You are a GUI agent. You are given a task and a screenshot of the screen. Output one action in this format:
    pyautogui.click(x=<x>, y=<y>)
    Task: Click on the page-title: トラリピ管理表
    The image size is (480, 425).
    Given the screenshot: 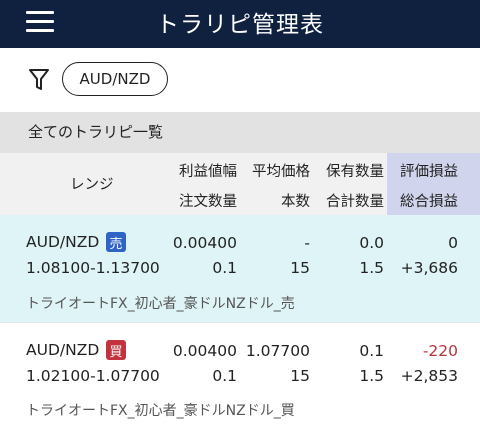 What is the action you would take?
    pyautogui.click(x=240, y=25)
    